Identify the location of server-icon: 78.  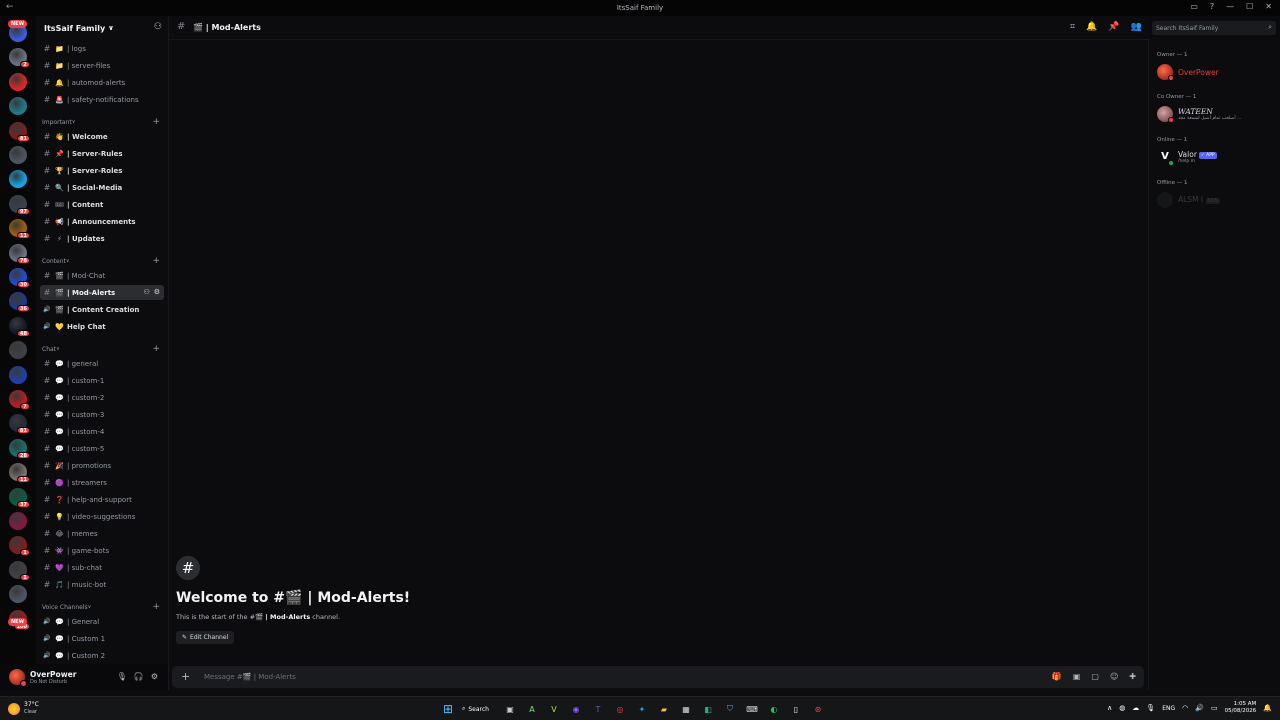
(19, 253).